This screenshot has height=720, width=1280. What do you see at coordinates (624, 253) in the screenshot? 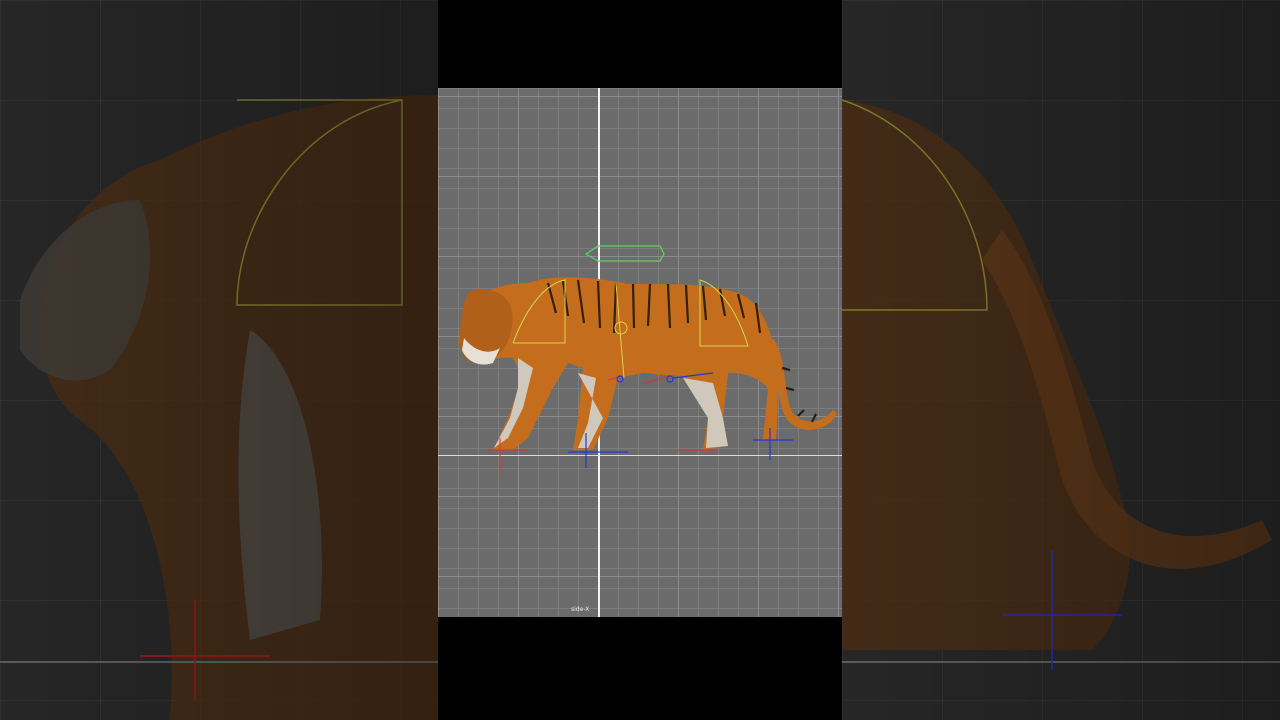
I see `arrow-controller` at bounding box center [624, 253].